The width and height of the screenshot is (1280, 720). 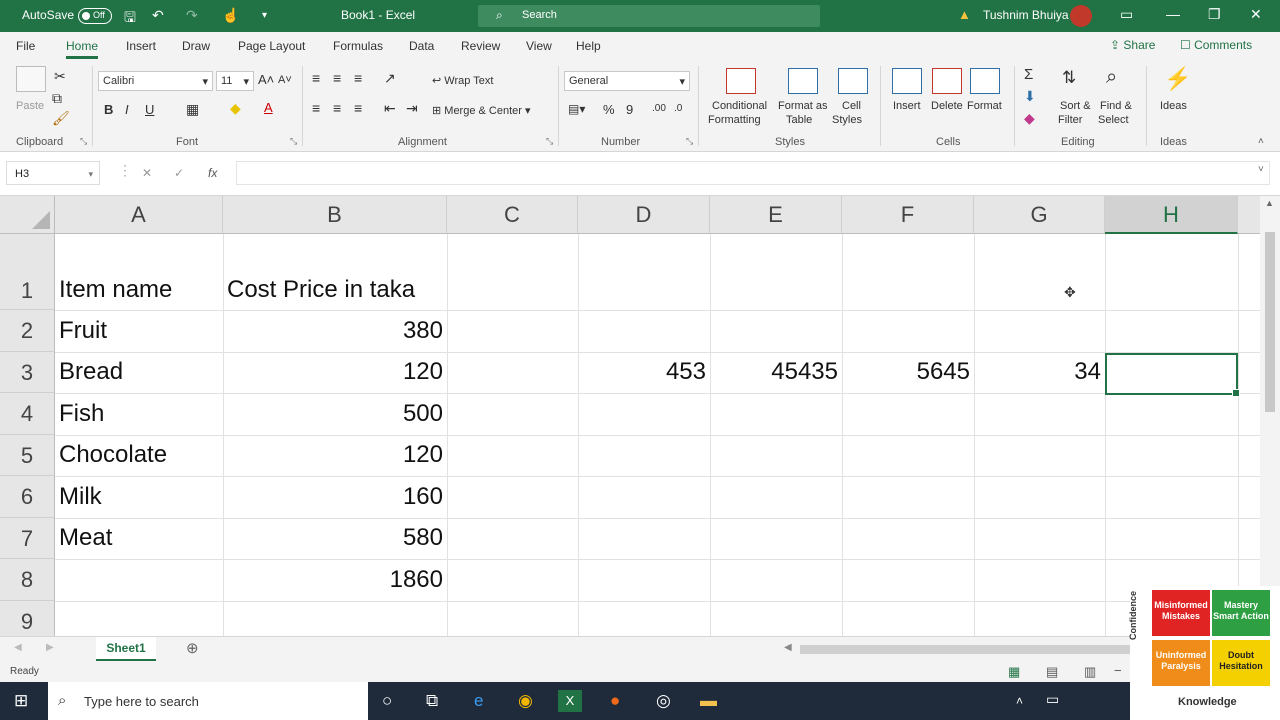 I want to click on taskbar-search-box: ⌕ Type here to search, so click(x=208, y=701).